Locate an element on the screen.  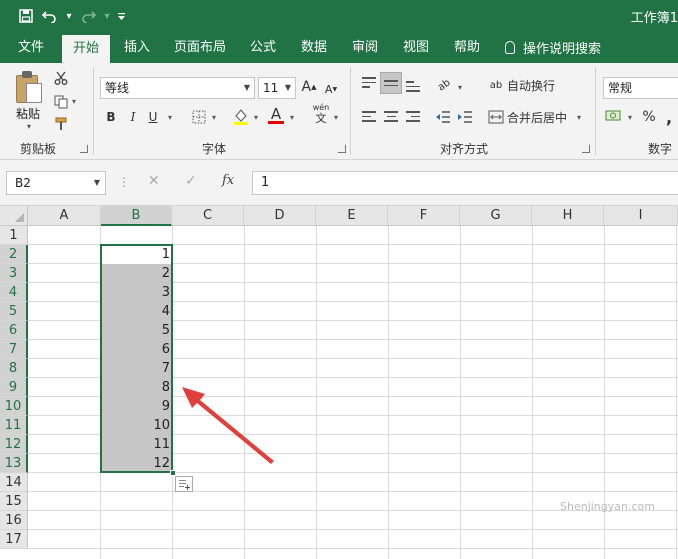
row-header-13: 13 is located at coordinates (14, 463).